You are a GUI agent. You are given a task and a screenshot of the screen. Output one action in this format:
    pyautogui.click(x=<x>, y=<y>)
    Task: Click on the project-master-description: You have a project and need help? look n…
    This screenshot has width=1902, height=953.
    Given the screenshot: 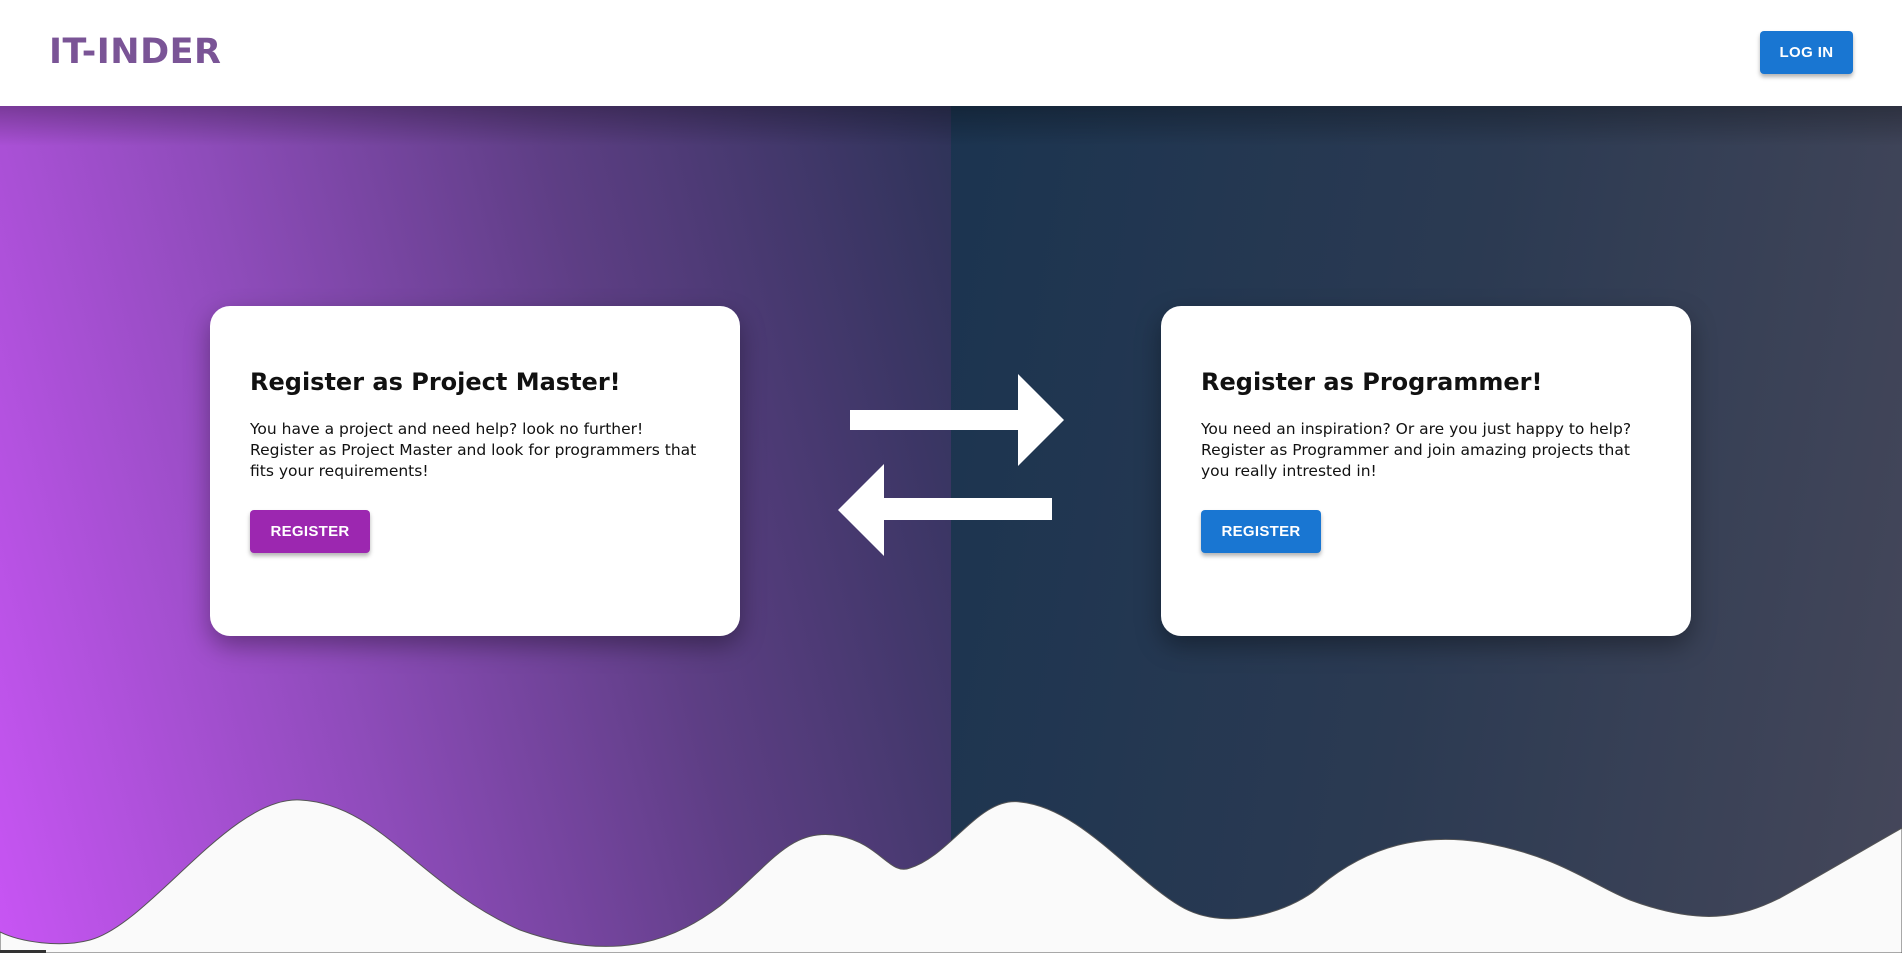 What is the action you would take?
    pyautogui.click(x=473, y=450)
    